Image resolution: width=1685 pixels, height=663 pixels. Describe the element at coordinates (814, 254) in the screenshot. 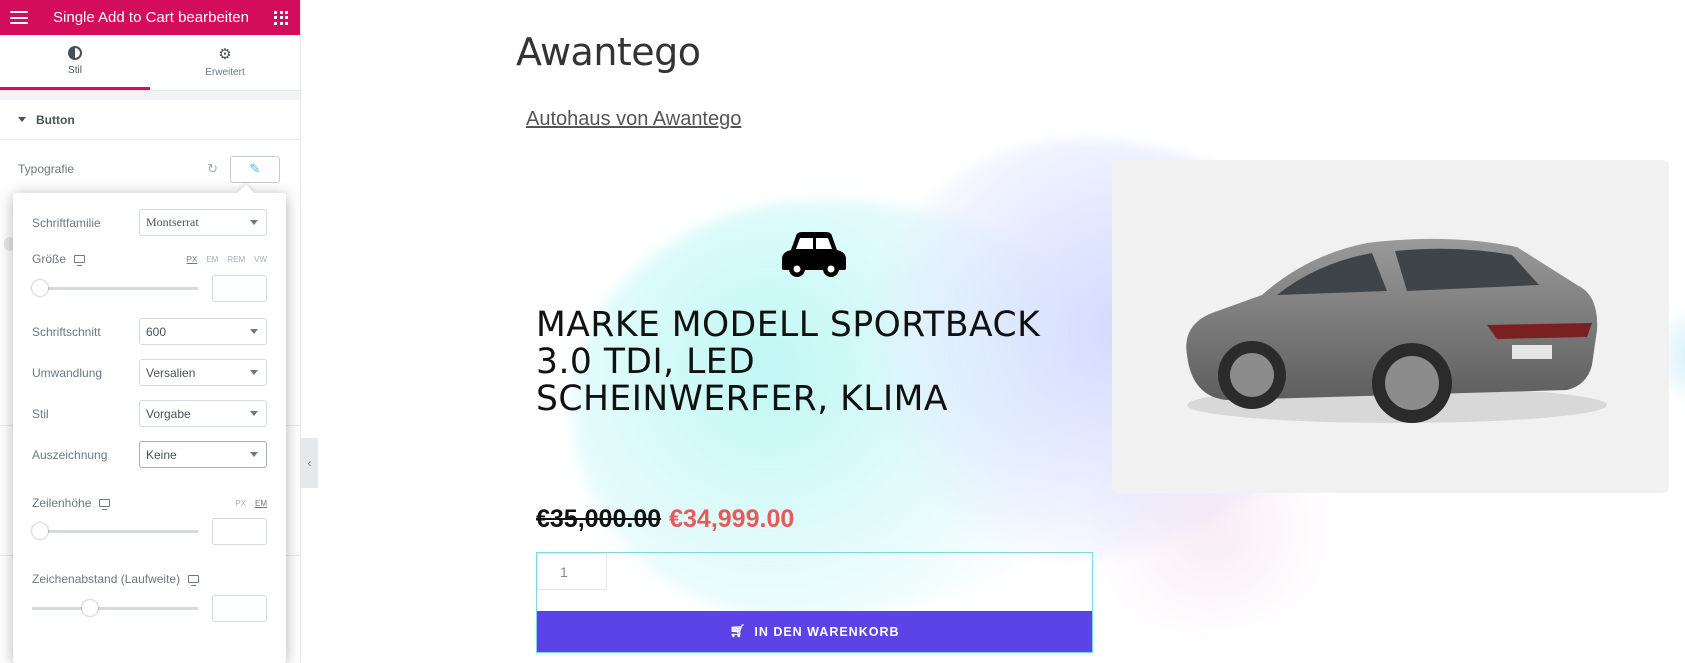

I see `car-icon` at that location.